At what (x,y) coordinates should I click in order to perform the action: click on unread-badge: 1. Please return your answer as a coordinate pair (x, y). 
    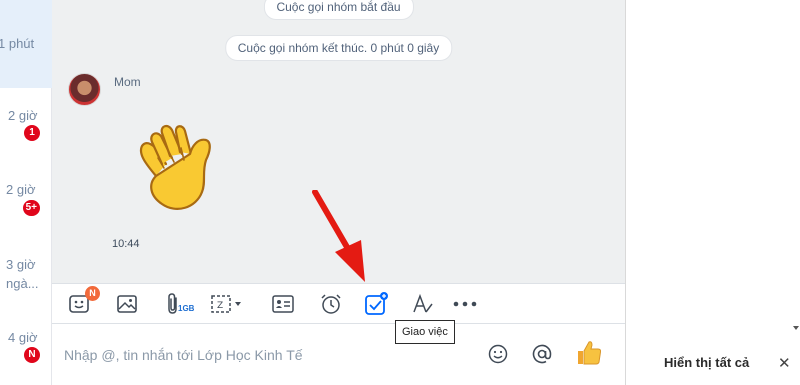
    Looking at the image, I should click on (32, 133).